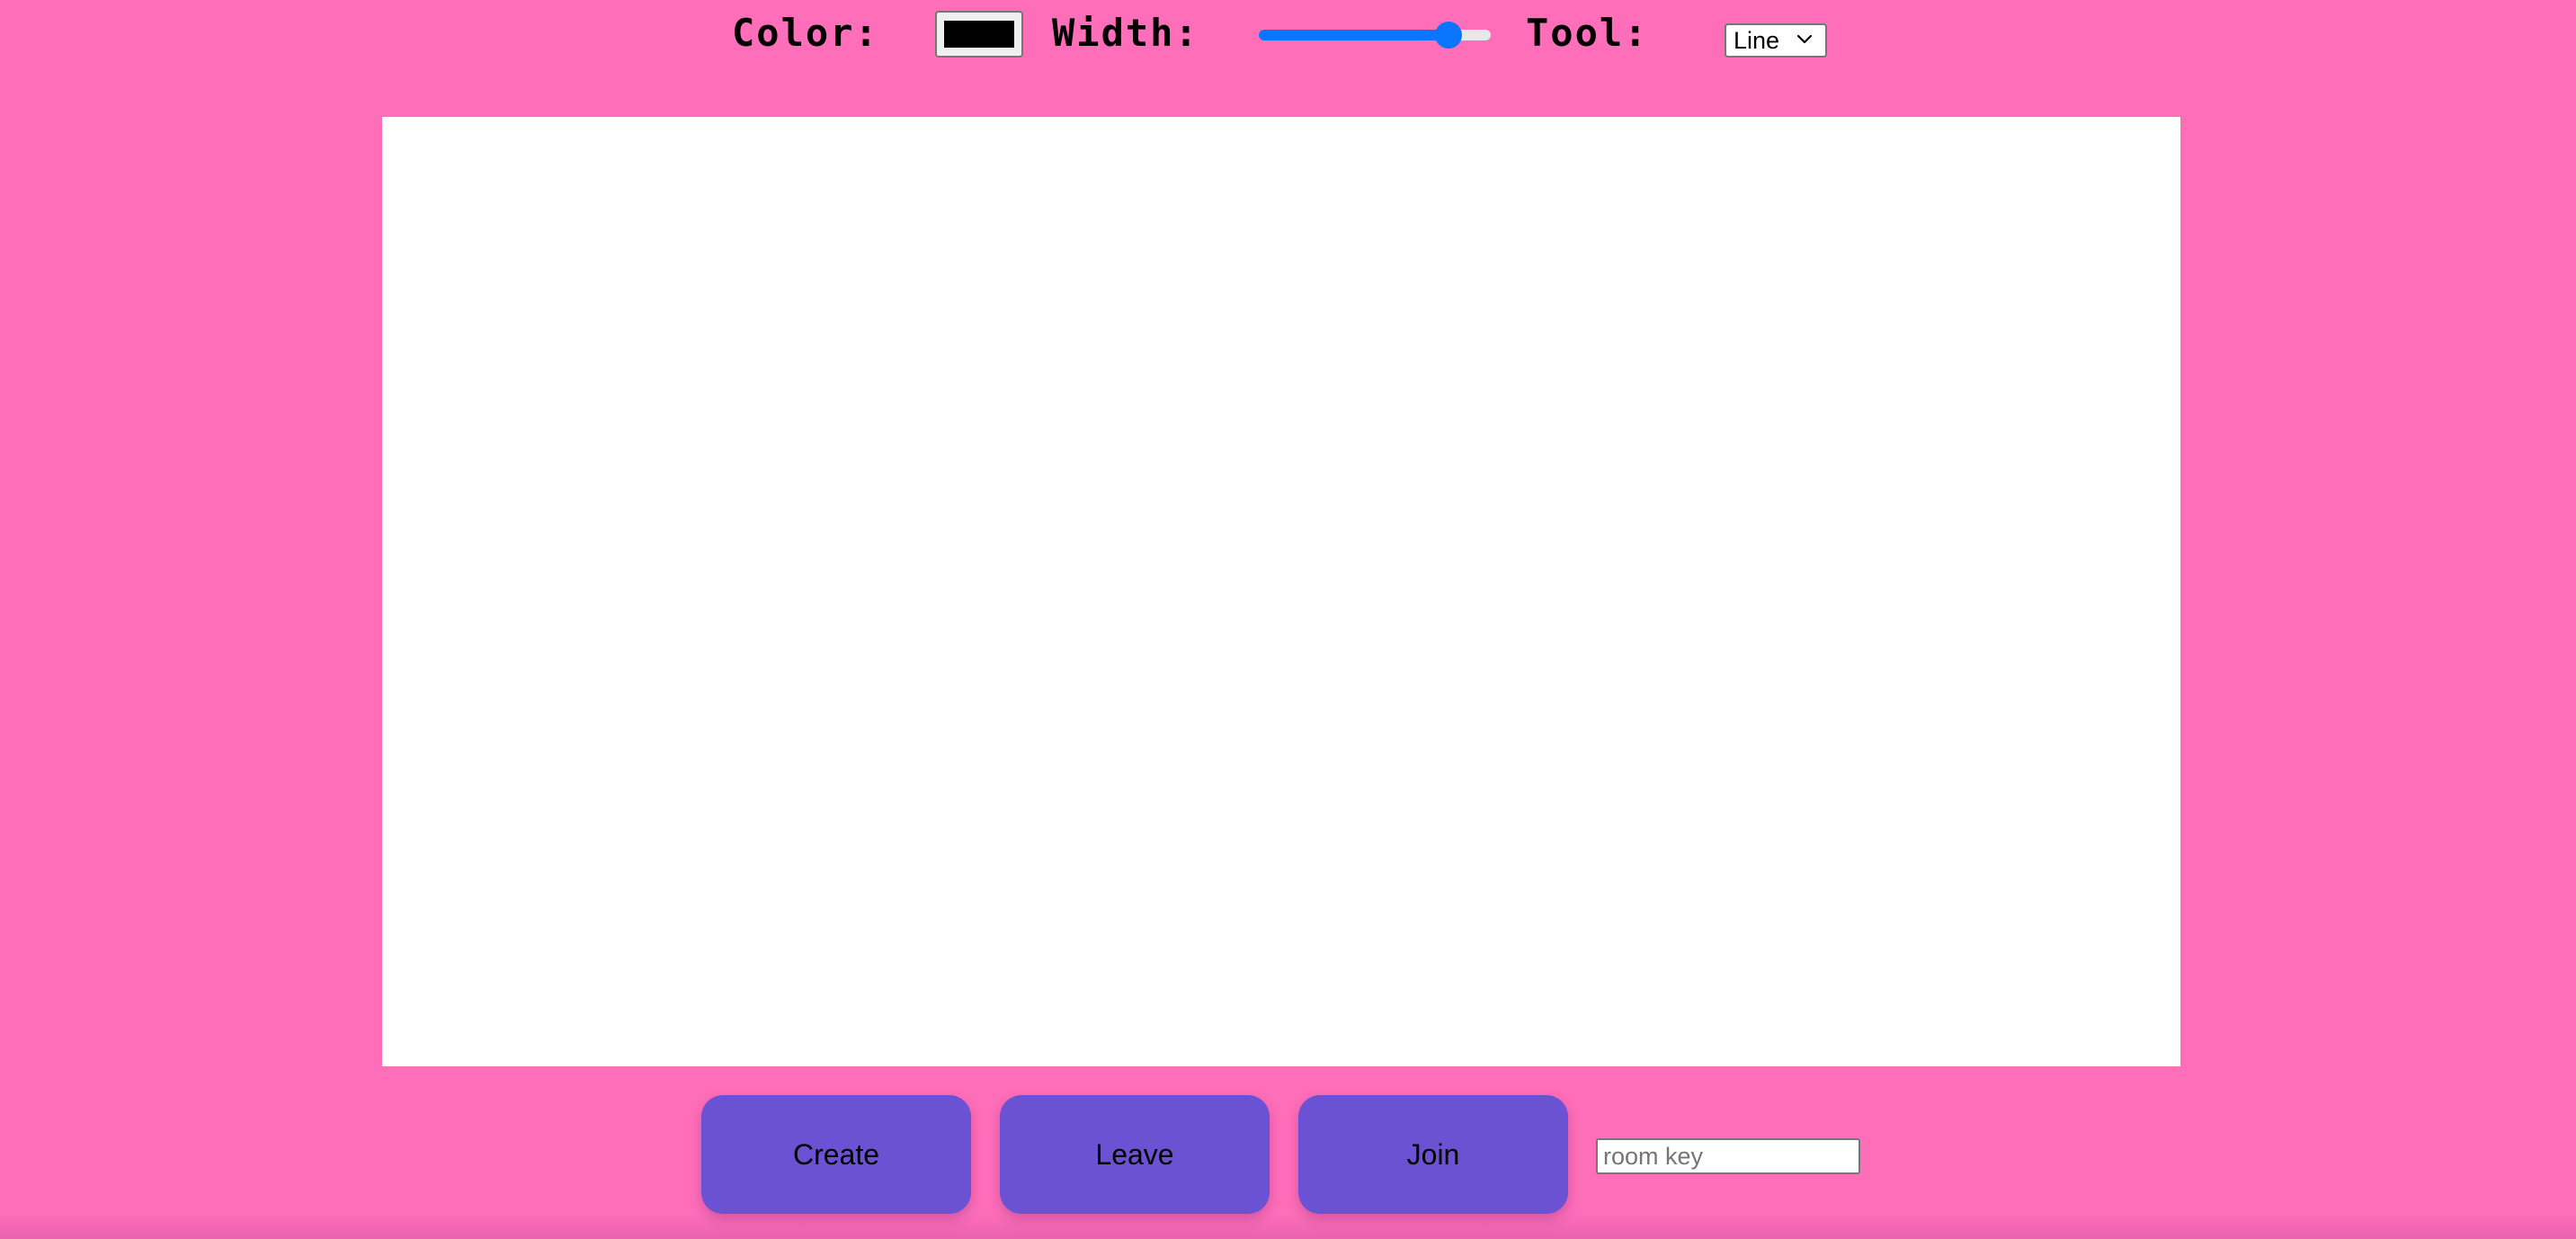 The height and width of the screenshot is (1239, 2576). I want to click on bottom-shade, so click(1288, 1226).